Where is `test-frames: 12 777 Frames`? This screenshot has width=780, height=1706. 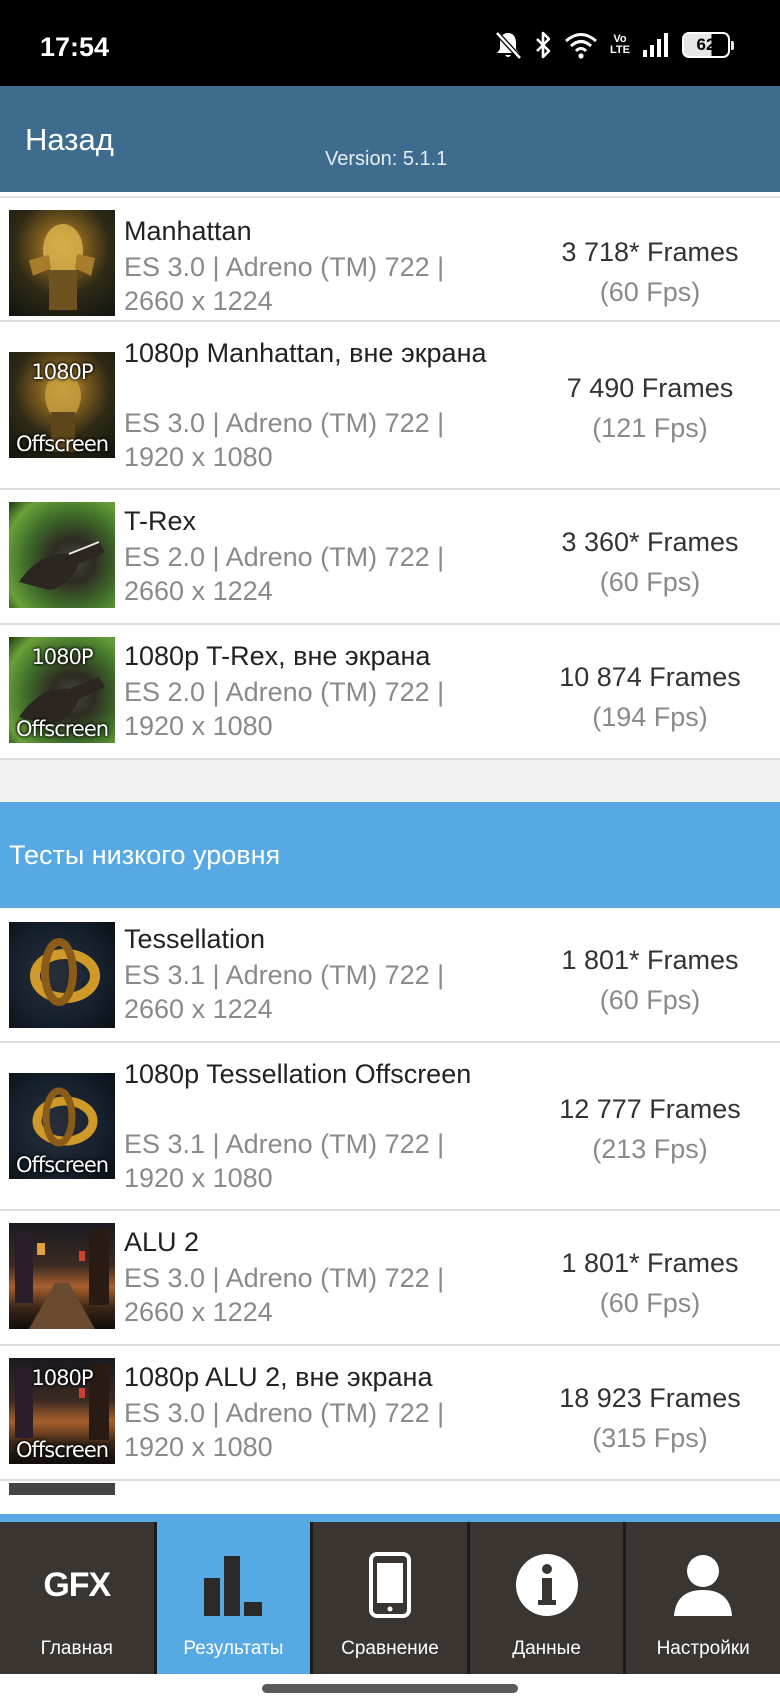
test-frames: 12 777 Frames is located at coordinates (650, 1109).